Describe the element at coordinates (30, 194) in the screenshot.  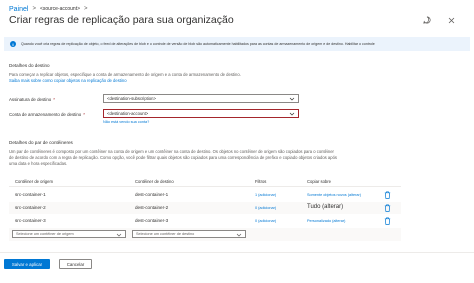
I see `source-container-cell: src-container-1` at that location.